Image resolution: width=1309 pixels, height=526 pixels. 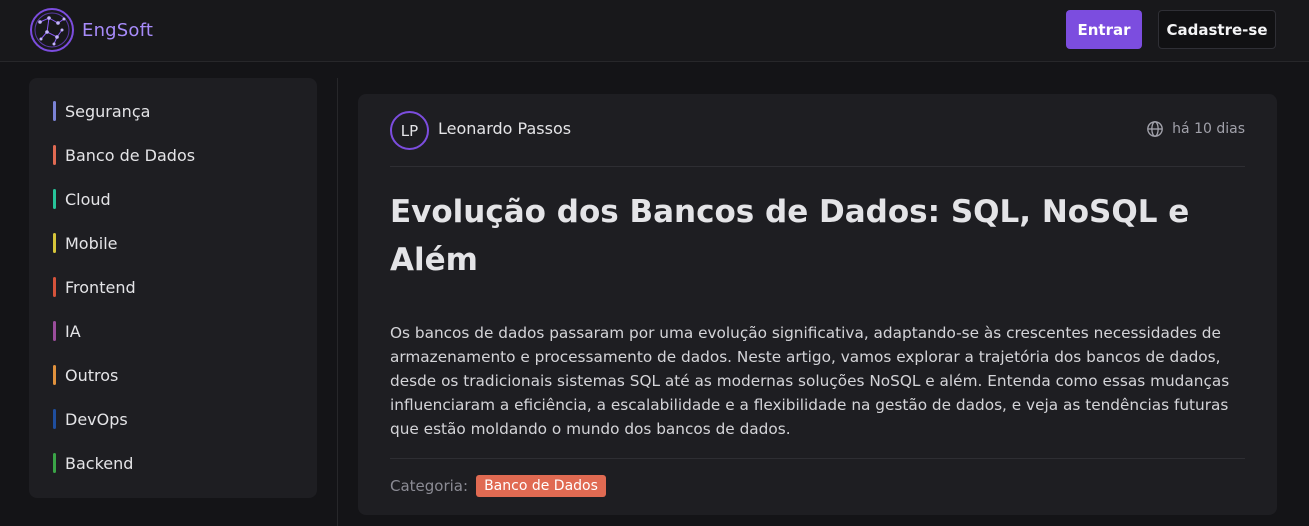 I want to click on sidebar-item-label: DevOps, so click(x=96, y=419).